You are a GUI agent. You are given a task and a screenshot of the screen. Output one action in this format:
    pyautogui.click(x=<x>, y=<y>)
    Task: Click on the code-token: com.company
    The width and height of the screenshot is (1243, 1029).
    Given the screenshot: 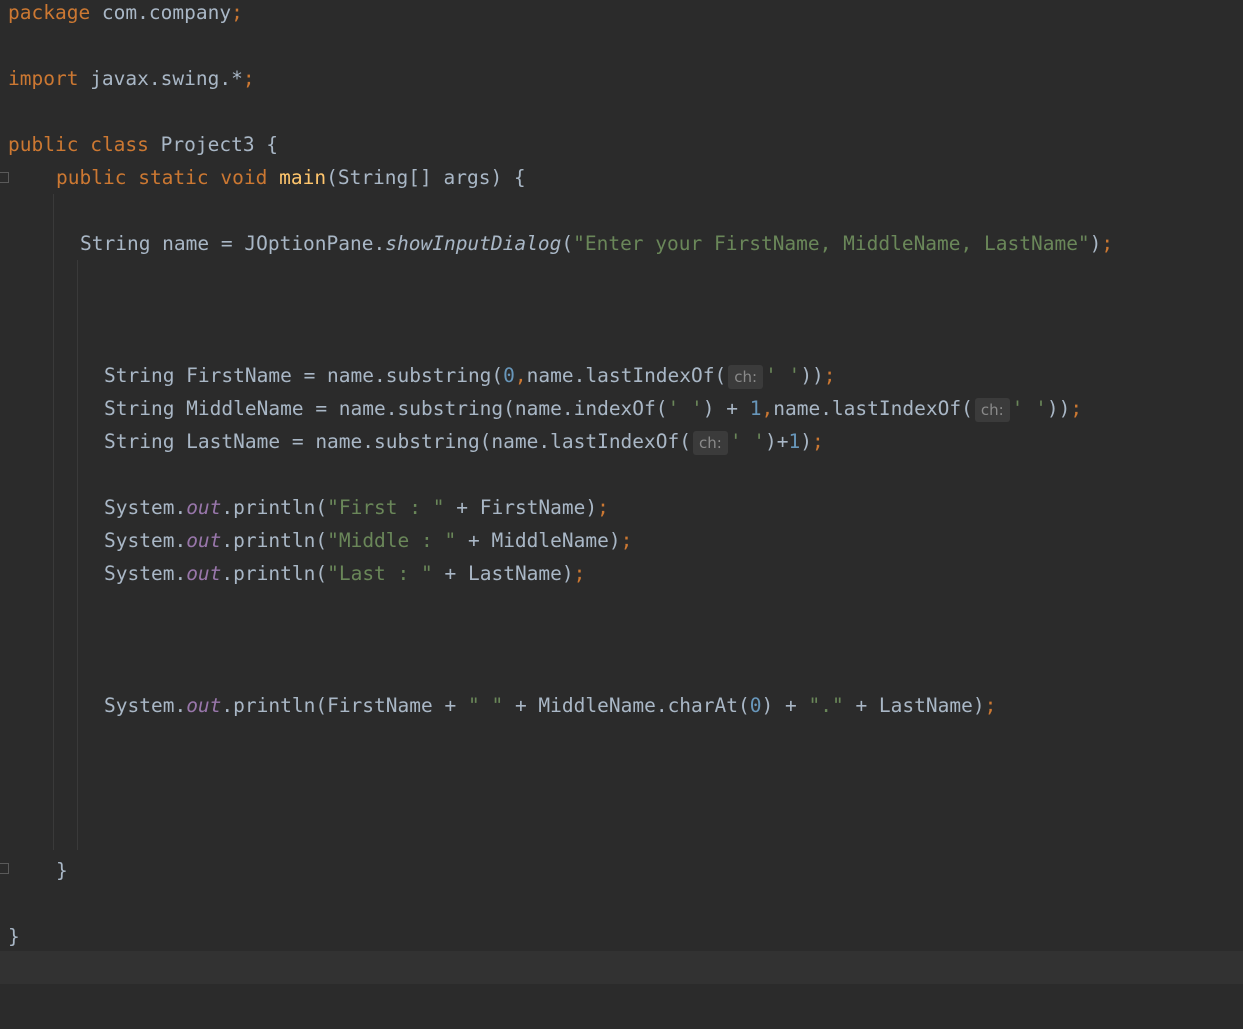 What is the action you would take?
    pyautogui.click(x=161, y=12)
    